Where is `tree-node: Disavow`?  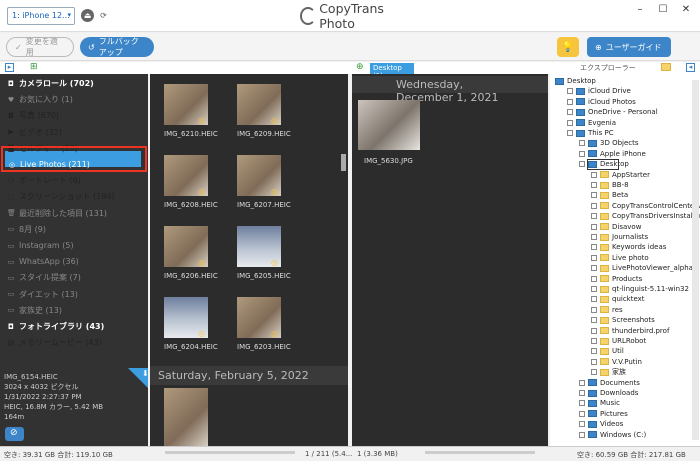 tree-node: Disavow is located at coordinates (616, 227).